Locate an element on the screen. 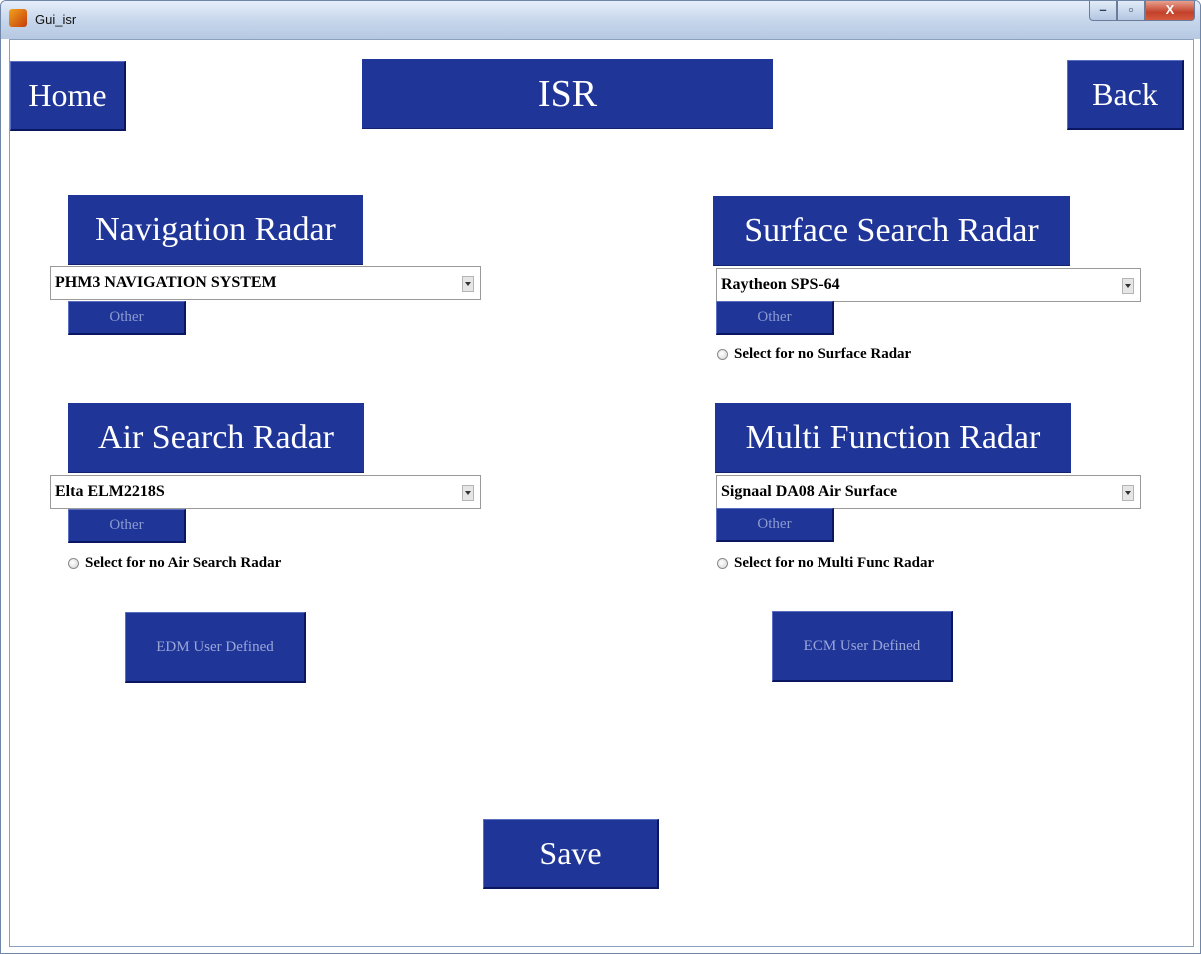 This screenshot has height=954, width=1201. back-label: Back is located at coordinates (1125, 94).